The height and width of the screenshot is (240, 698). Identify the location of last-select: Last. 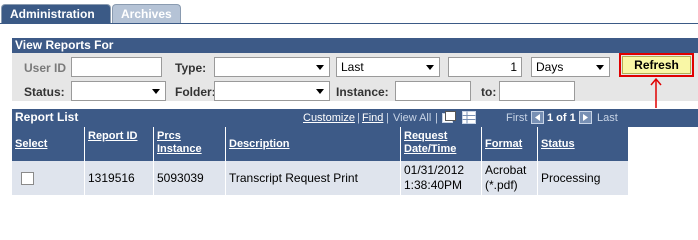
(388, 67).